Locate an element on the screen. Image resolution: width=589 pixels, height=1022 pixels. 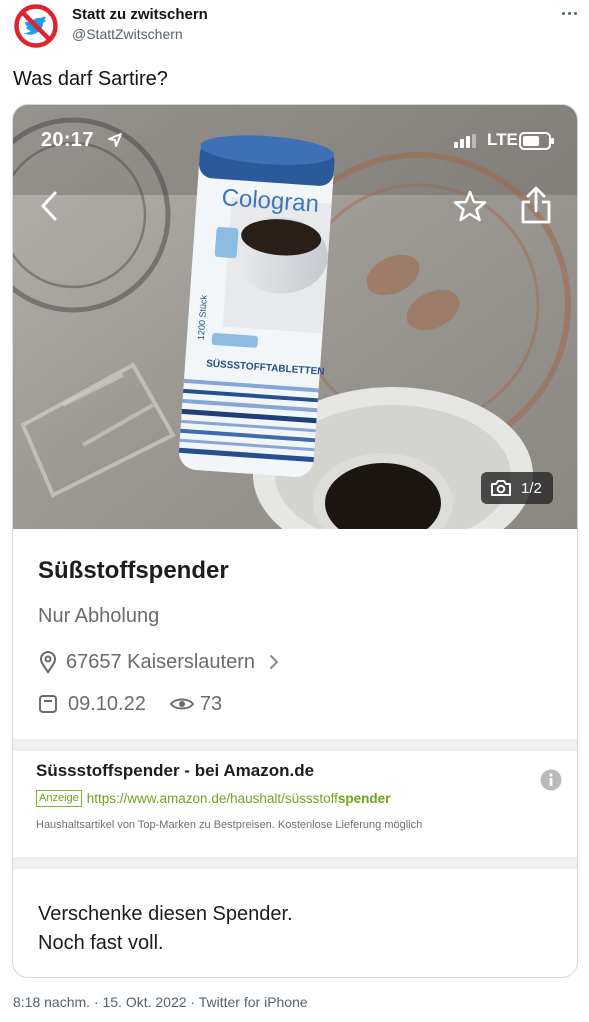
avatar is located at coordinates (36, 26).